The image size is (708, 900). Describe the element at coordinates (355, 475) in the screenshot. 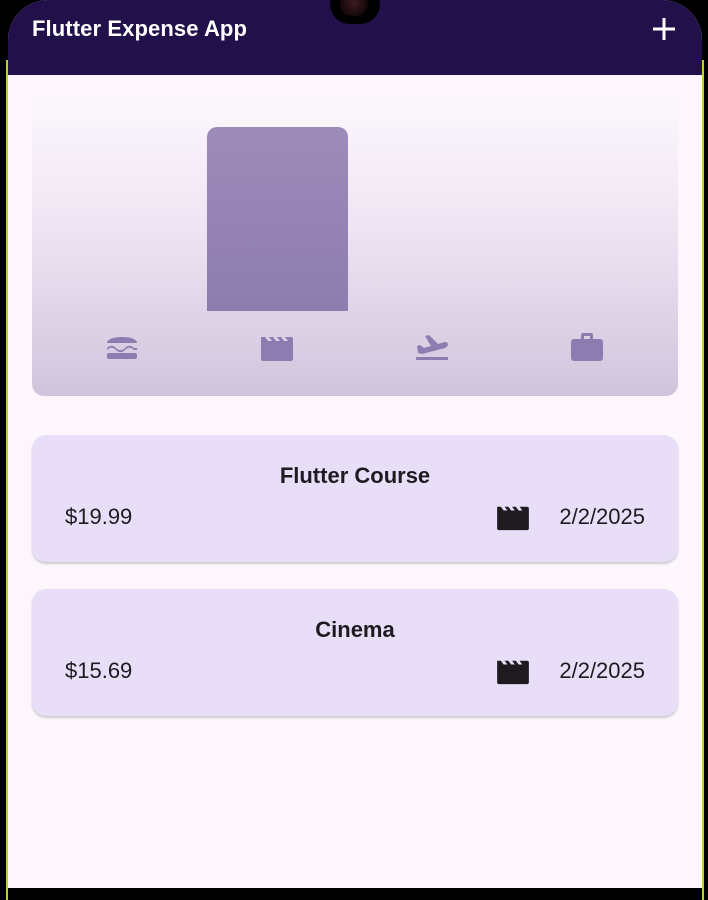

I see `expense-title: Flutter Course` at that location.